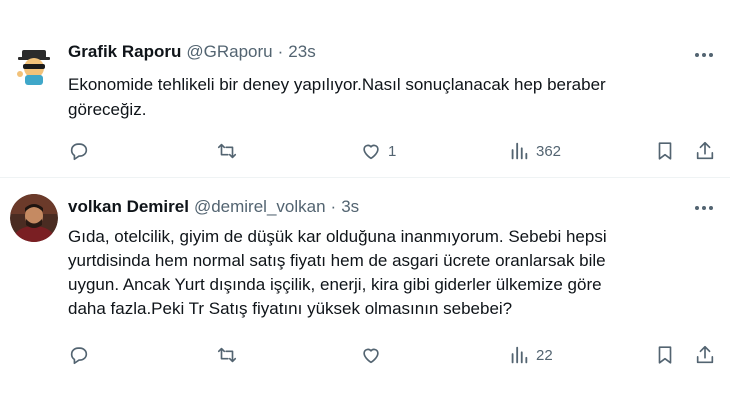 The width and height of the screenshot is (730, 420). I want to click on action-bar: 22, so click(395, 355).